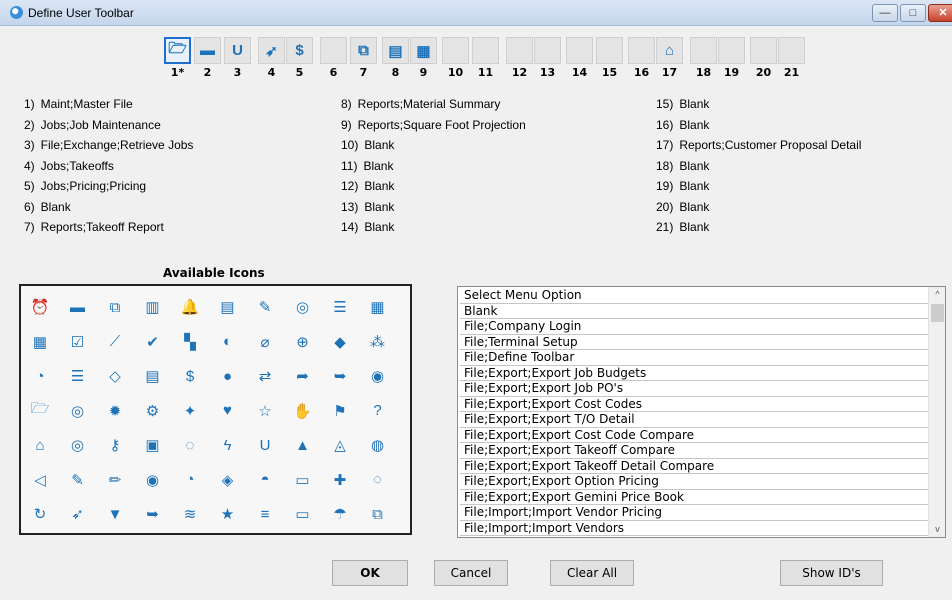  Describe the element at coordinates (423, 50) in the screenshot. I see `toolbar-slot-9: ▦` at that location.